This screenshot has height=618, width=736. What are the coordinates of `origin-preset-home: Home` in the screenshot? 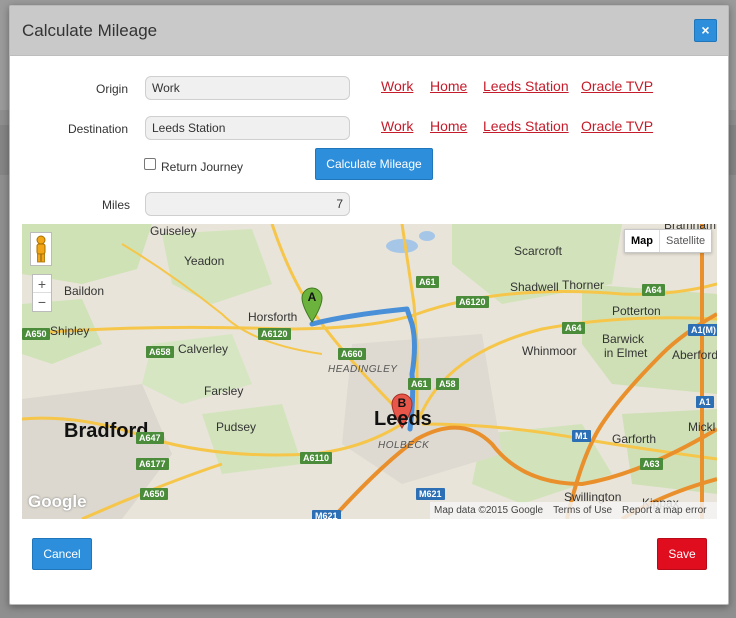 It's located at (448, 86).